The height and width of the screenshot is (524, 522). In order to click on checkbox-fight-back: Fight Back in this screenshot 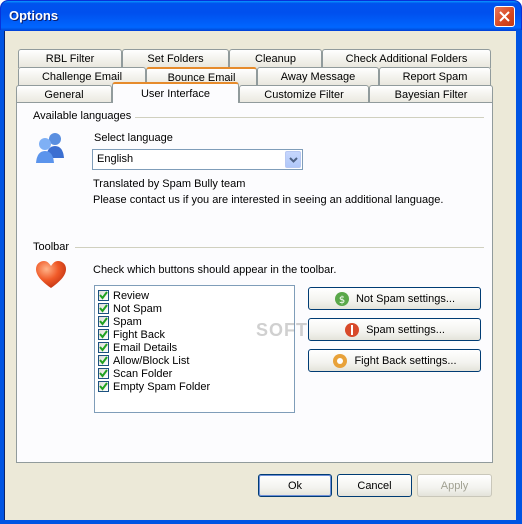, I will do `click(131, 334)`.